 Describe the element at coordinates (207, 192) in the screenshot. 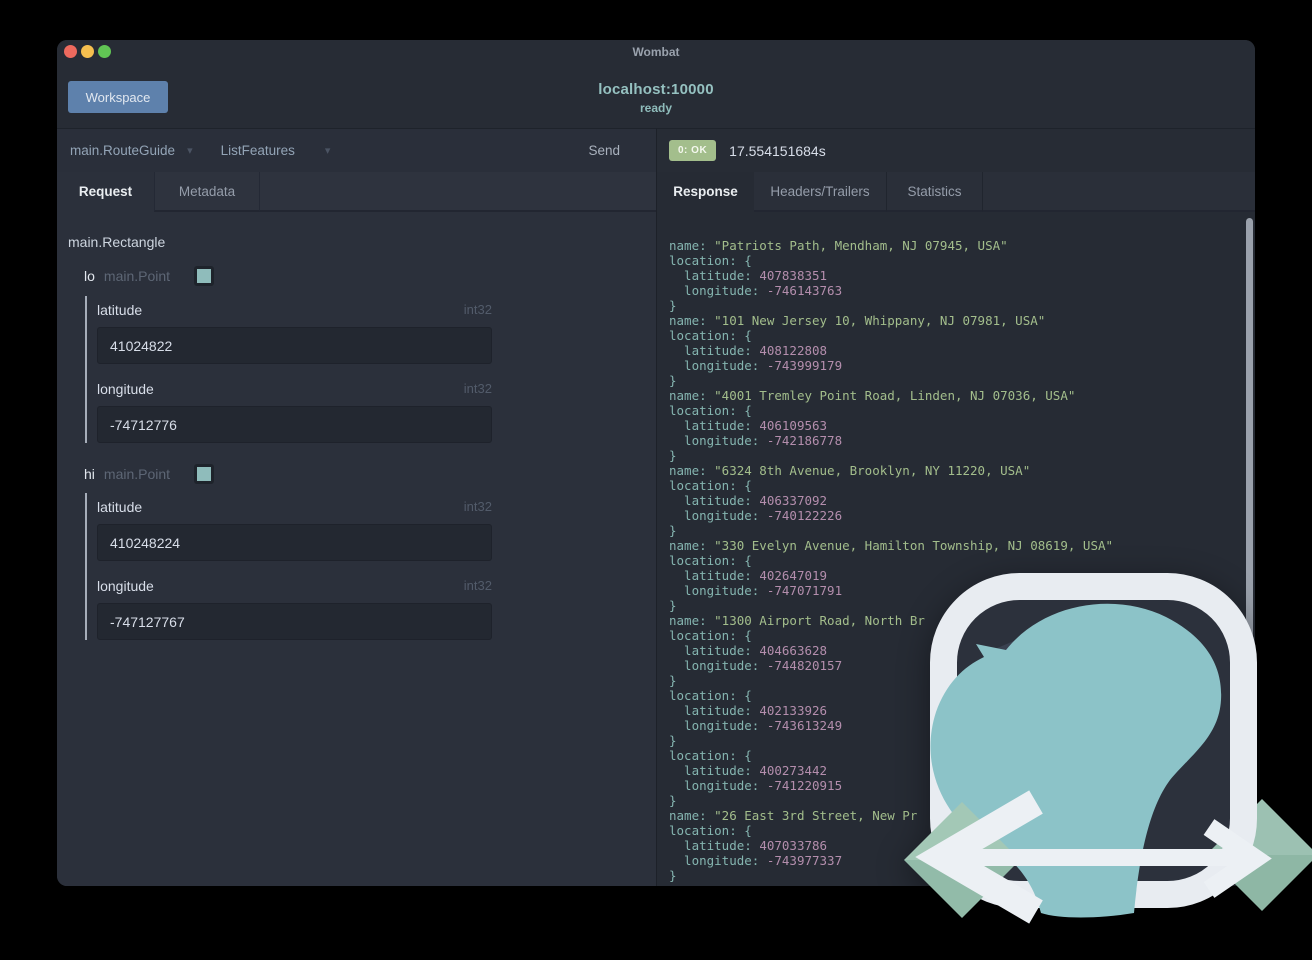

I see `tab-metadata: Metadata` at that location.